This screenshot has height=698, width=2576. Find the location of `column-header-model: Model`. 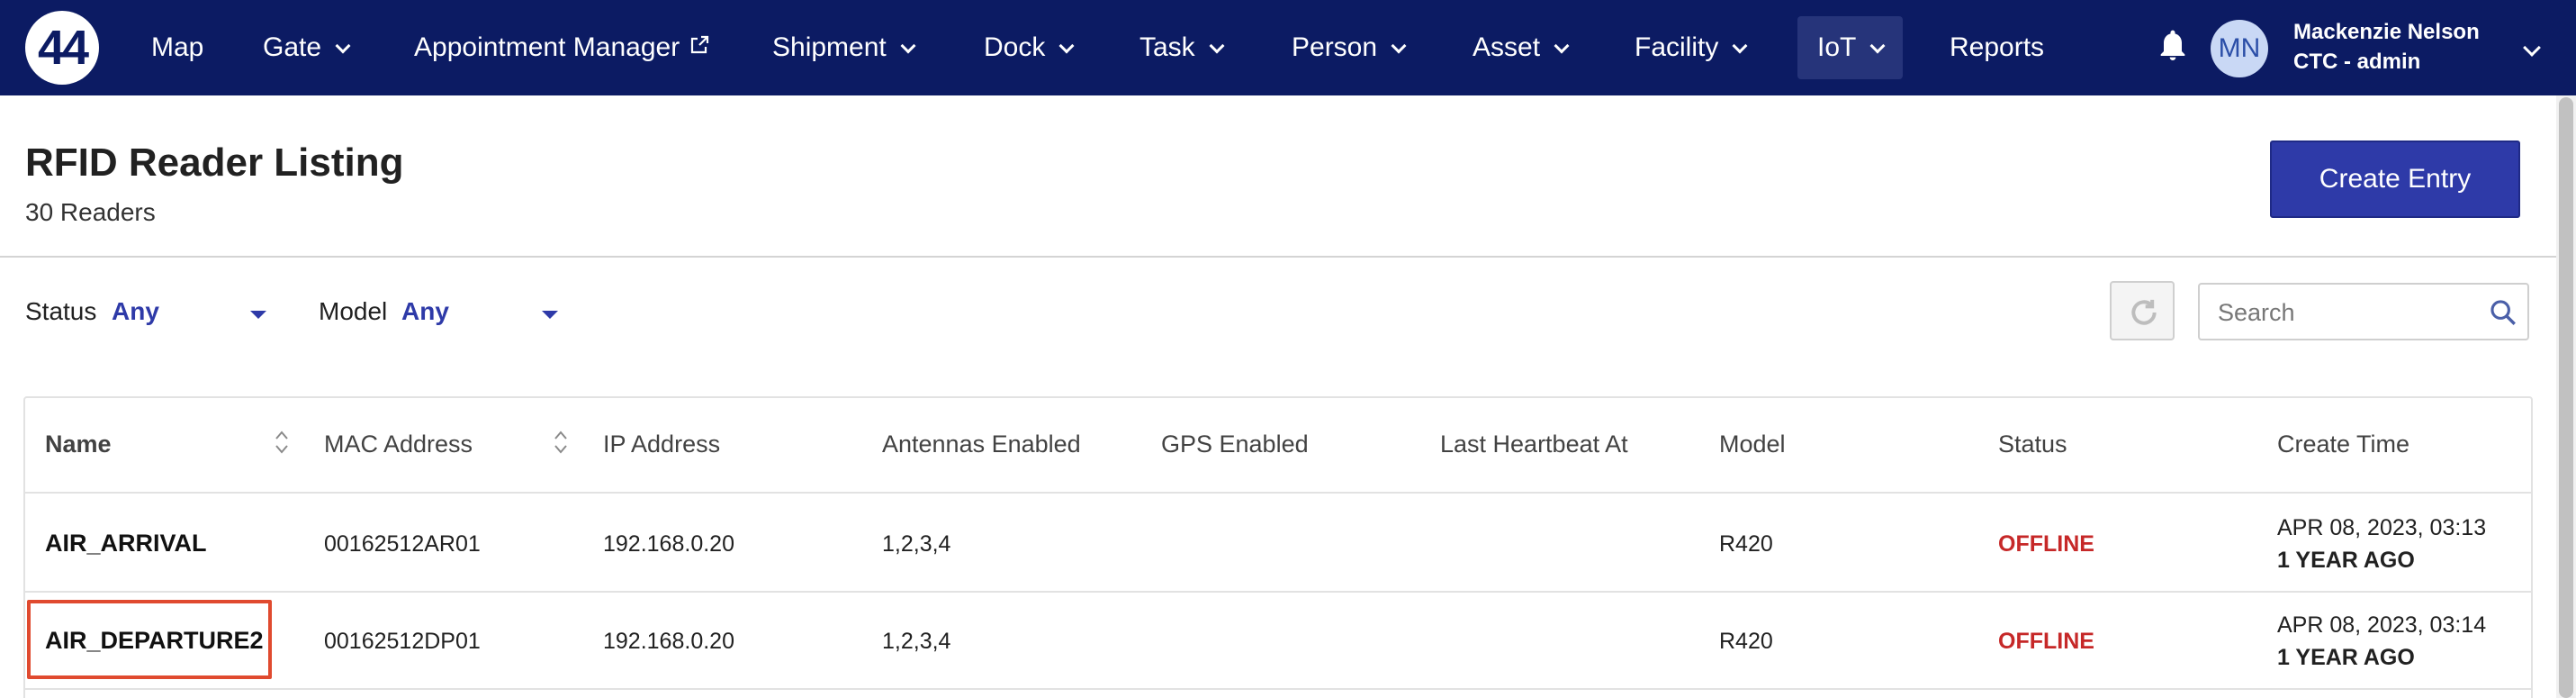

column-header-model: Model is located at coordinates (1752, 444).